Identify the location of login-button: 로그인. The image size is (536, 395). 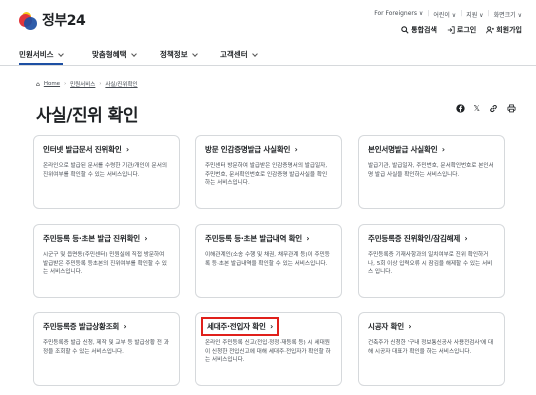
(461, 30).